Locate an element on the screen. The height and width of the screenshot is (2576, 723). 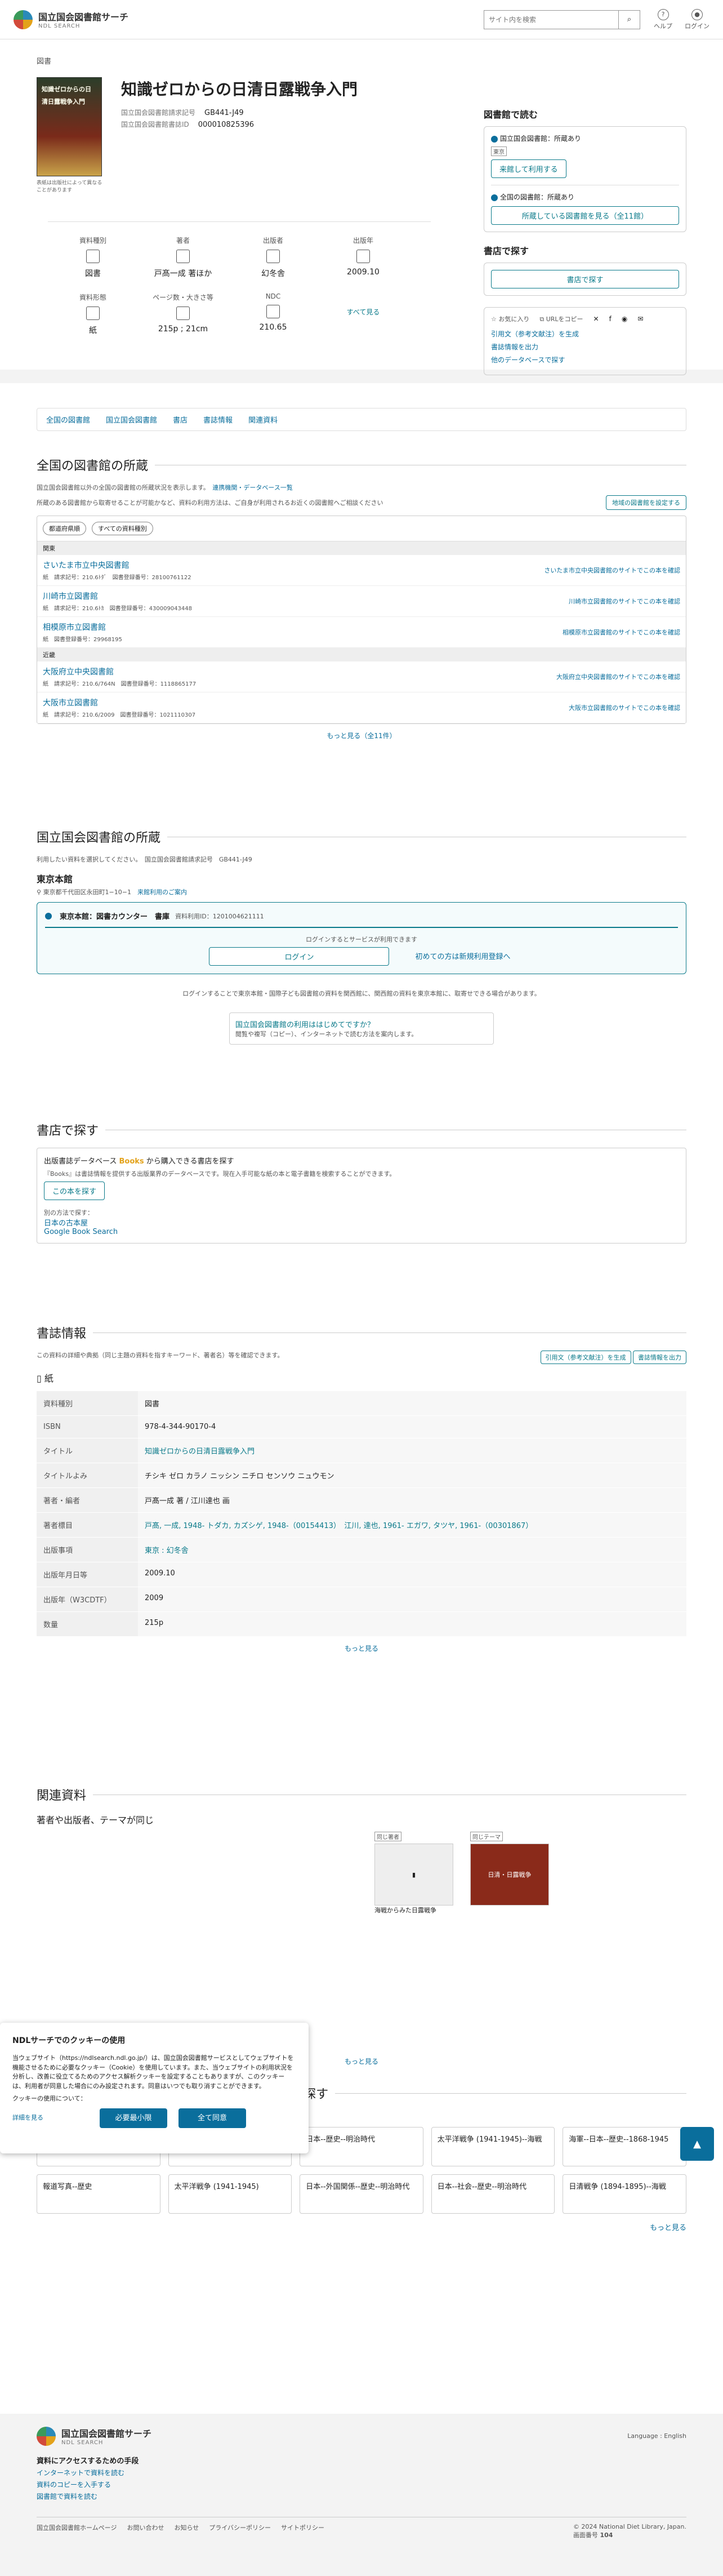
ndl-login-button: ログイン is located at coordinates (299, 956).